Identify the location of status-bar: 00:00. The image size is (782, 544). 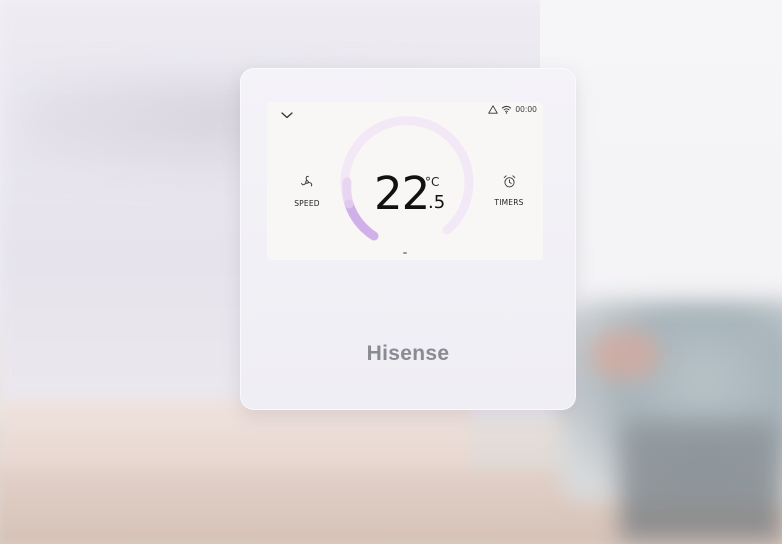
(512, 109).